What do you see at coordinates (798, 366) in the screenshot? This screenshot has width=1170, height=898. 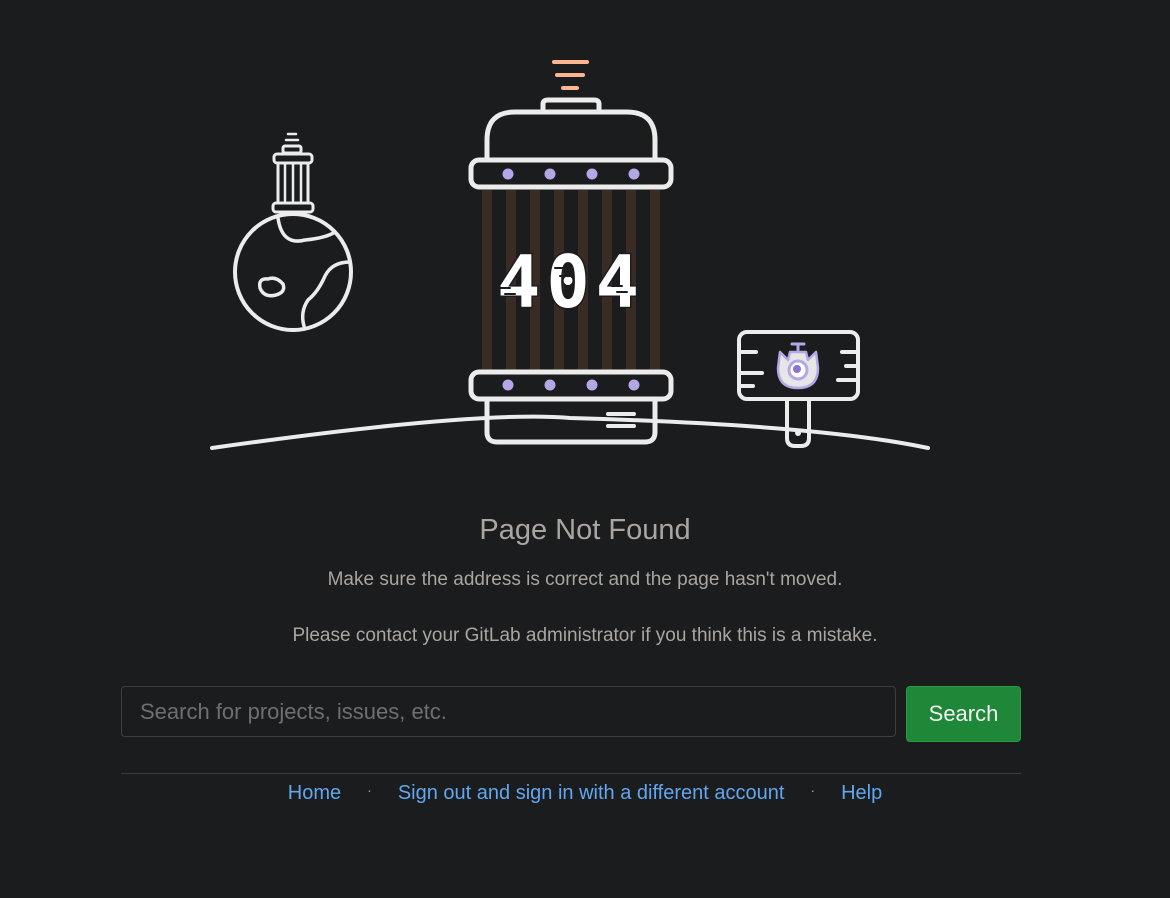 I see `tanuki-icon` at bounding box center [798, 366].